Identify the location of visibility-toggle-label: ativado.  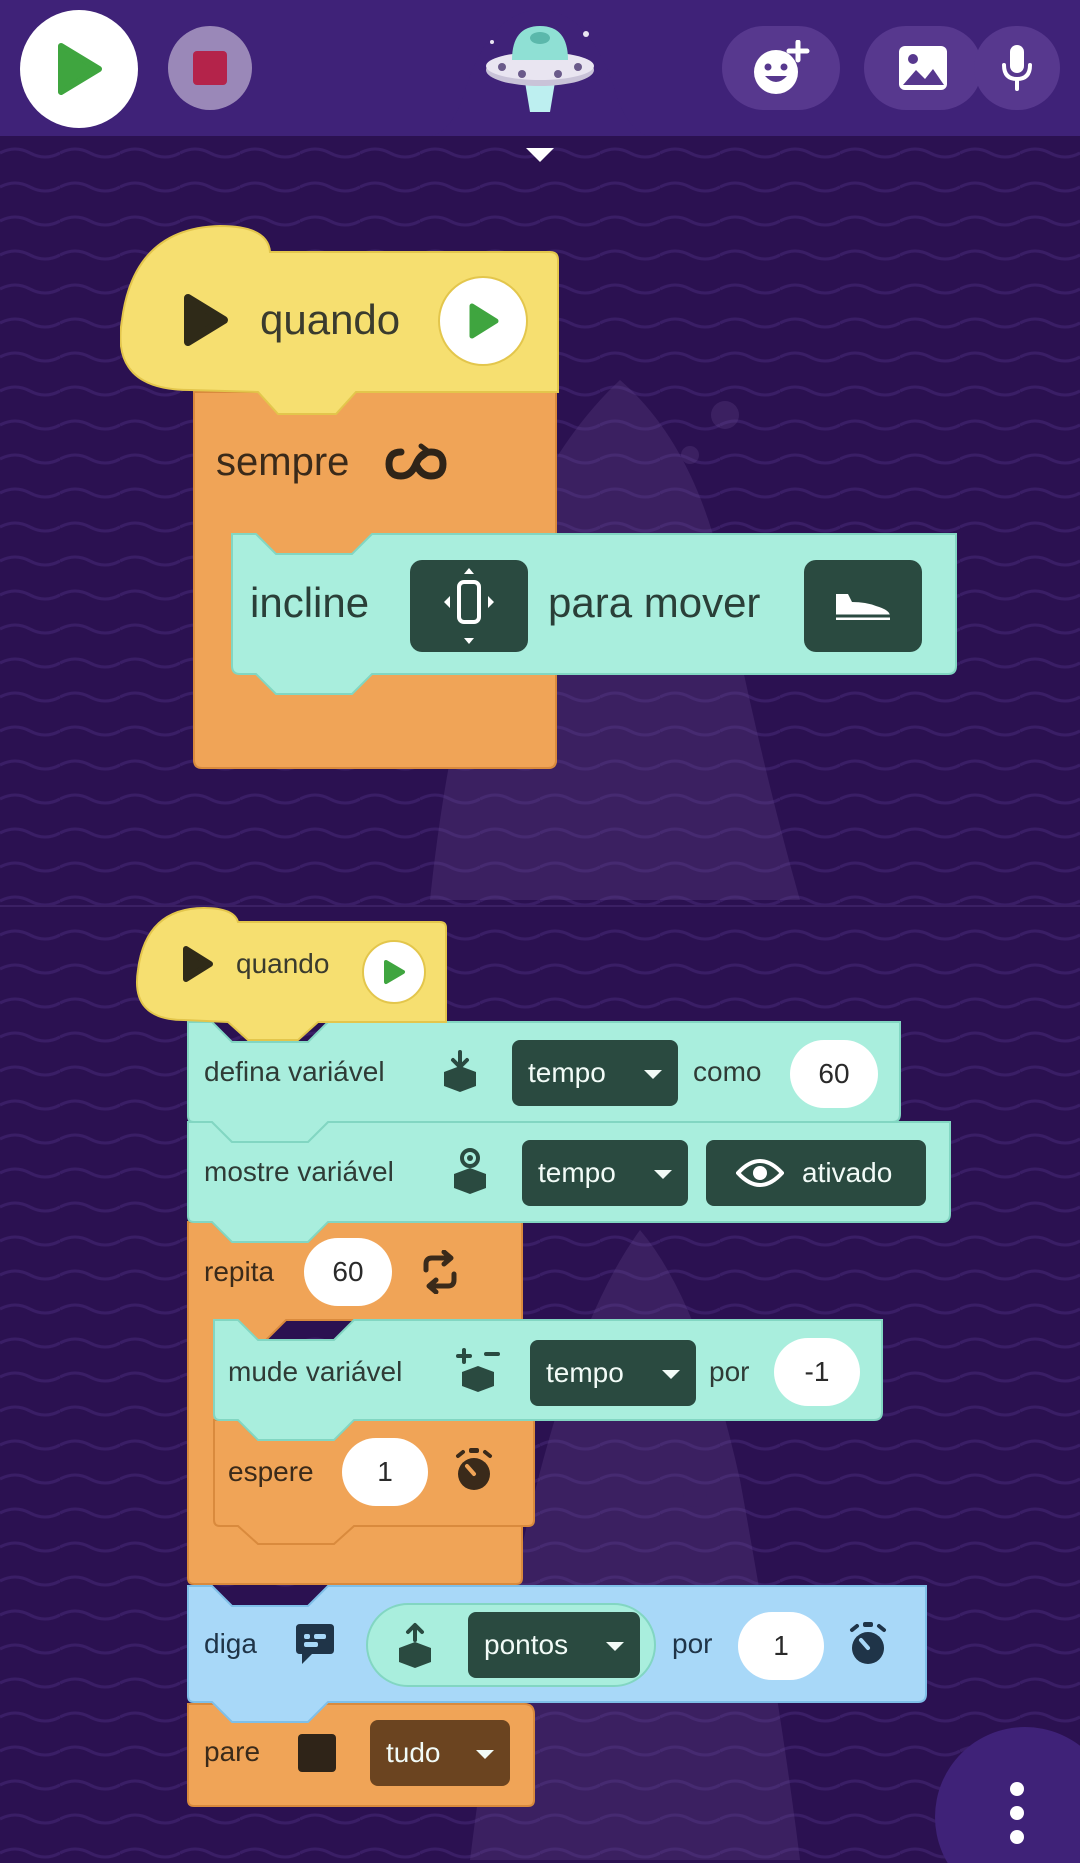
(847, 1172).